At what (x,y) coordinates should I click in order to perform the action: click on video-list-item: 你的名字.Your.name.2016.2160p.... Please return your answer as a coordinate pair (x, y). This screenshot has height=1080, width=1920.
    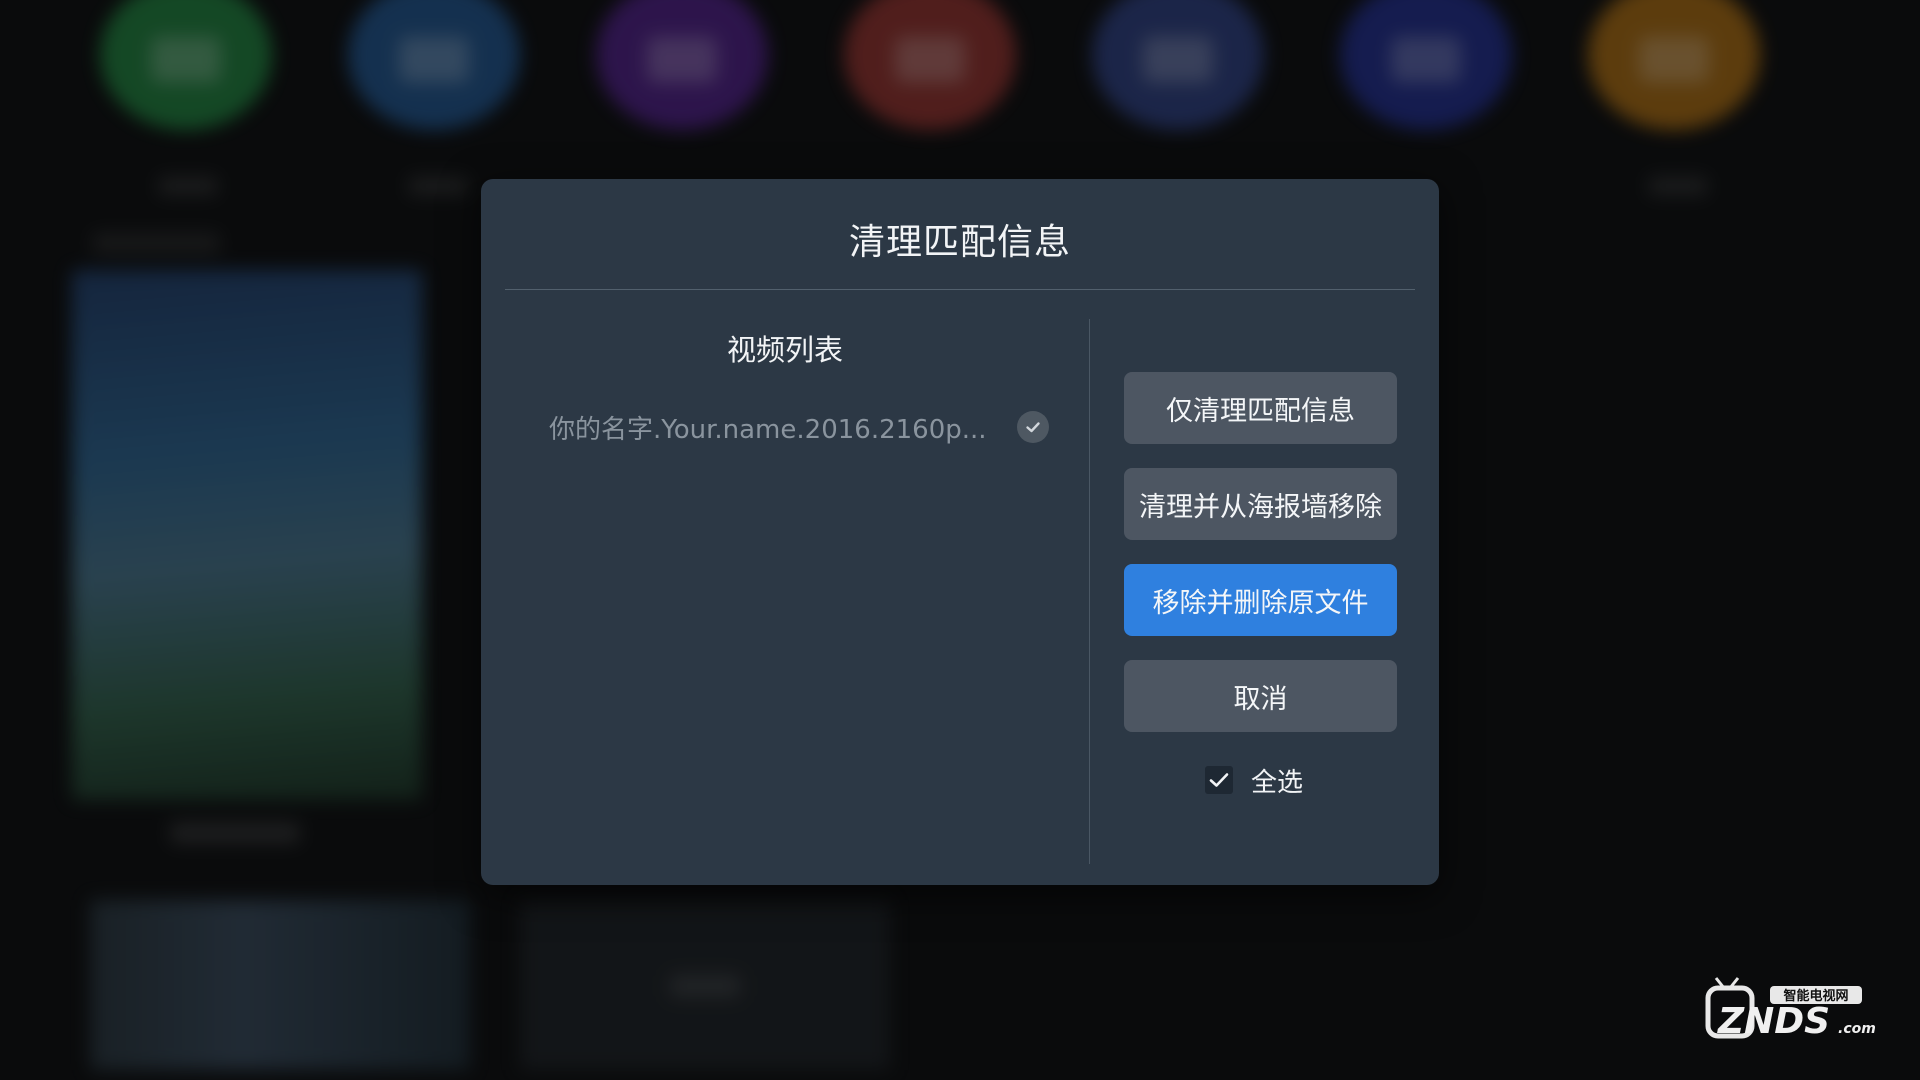
    Looking at the image, I should click on (799, 427).